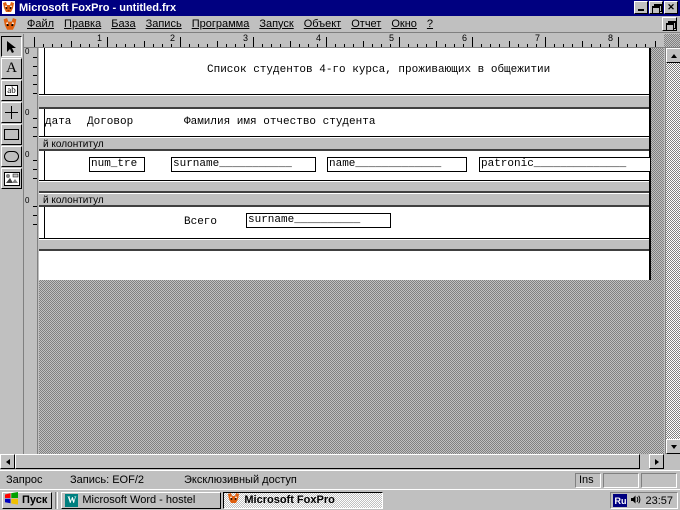  What do you see at coordinates (117, 164) in the screenshot?
I see `field-num-tre: num_tre` at bounding box center [117, 164].